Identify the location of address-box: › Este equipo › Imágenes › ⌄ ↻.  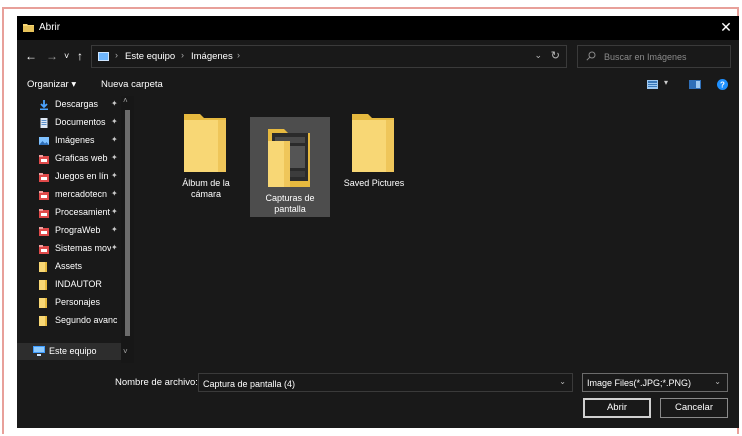
(329, 56).